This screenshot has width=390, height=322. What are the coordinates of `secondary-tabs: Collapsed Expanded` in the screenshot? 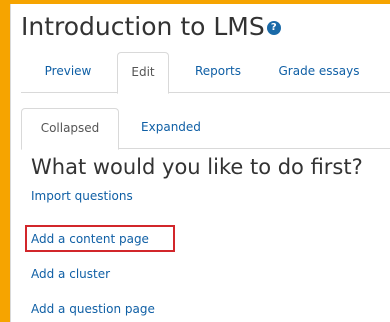 It's located at (205, 129).